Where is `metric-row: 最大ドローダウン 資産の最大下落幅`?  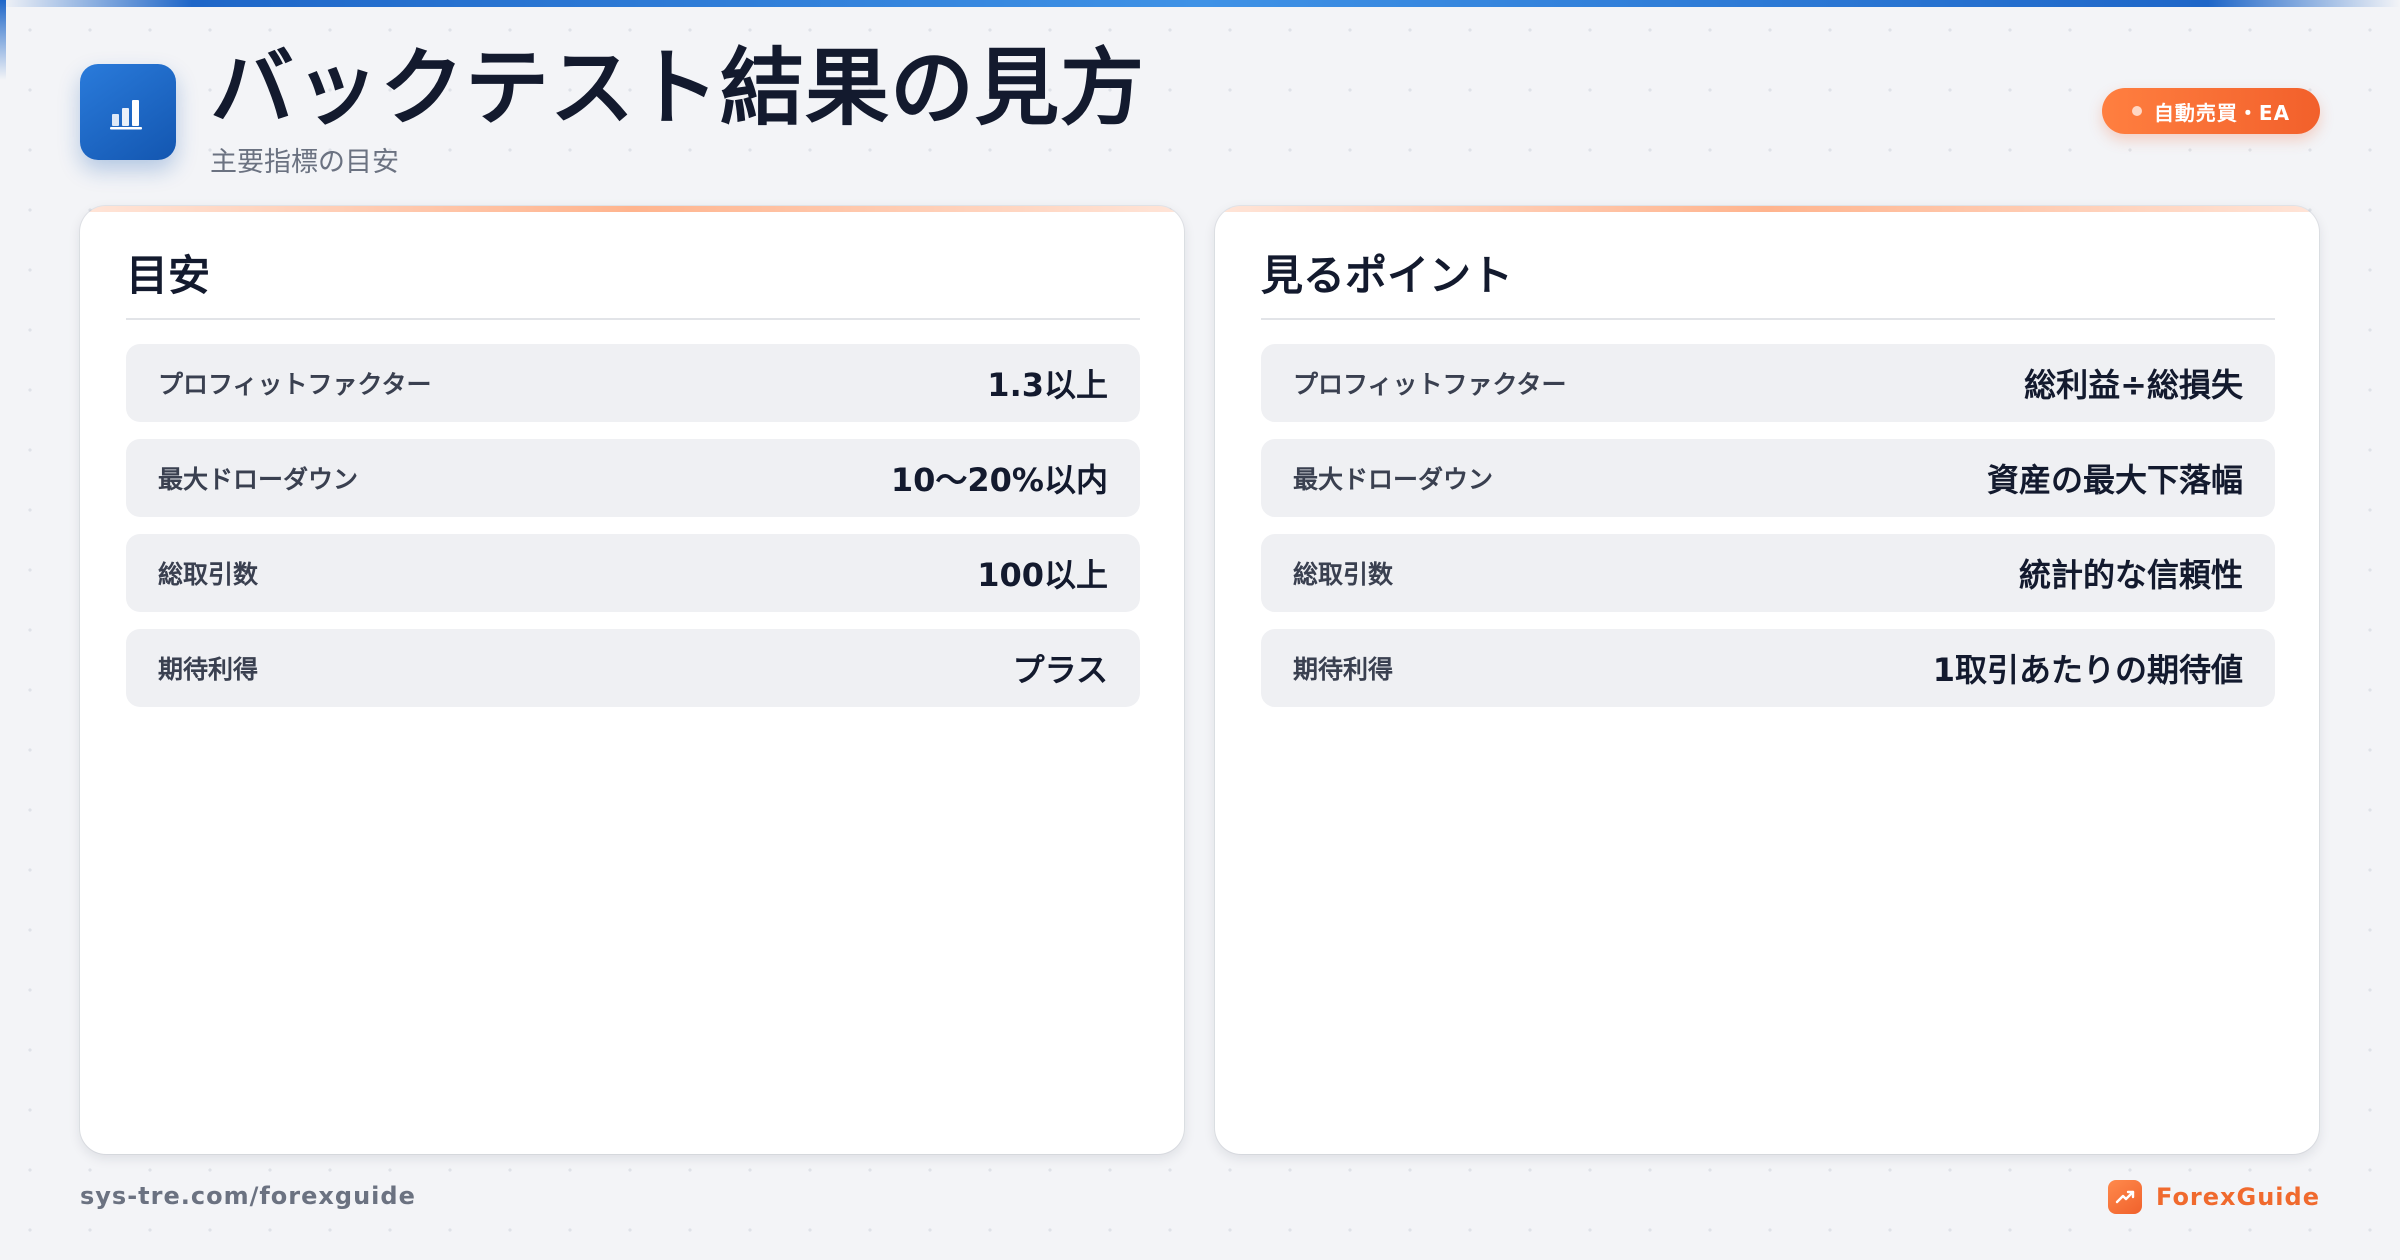
metric-row: 最大ドローダウン 資産の最大下落幅 is located at coordinates (1768, 478).